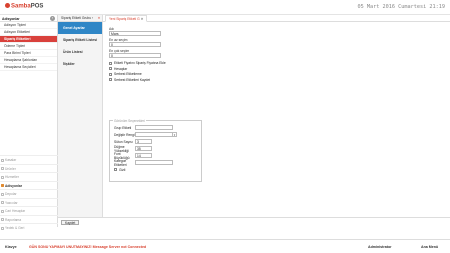 The height and width of the screenshot is (253, 450). I want to click on sidebar-item-hesaplama-secicileri: Hesaplama Seçicileri, so click(28, 67).